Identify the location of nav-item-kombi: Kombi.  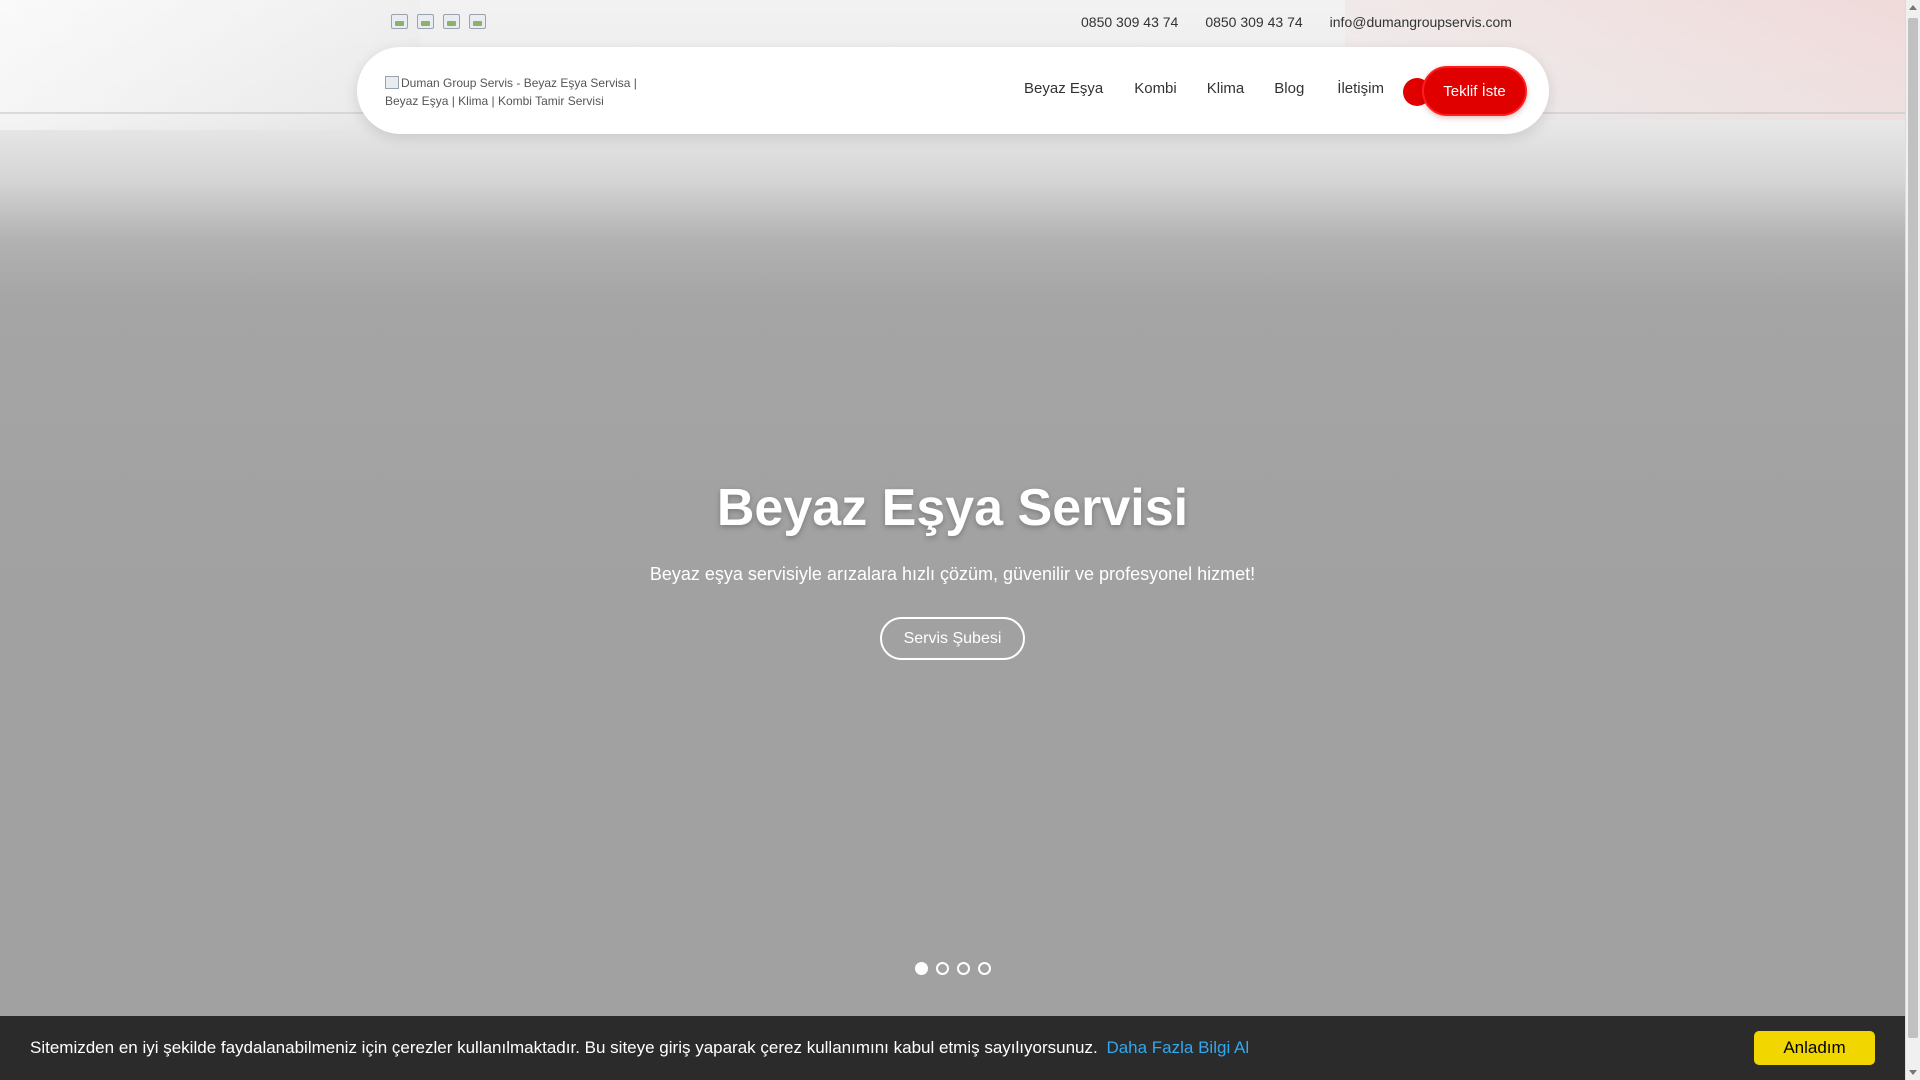
(1155, 88).